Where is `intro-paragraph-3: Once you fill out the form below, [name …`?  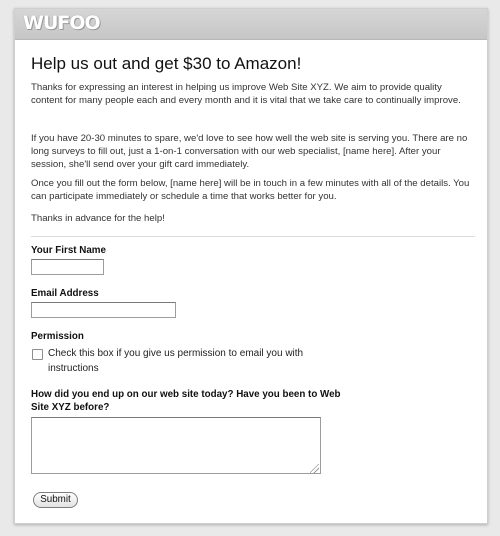 intro-paragraph-3: Once you fill out the form below, [name … is located at coordinates (250, 190).